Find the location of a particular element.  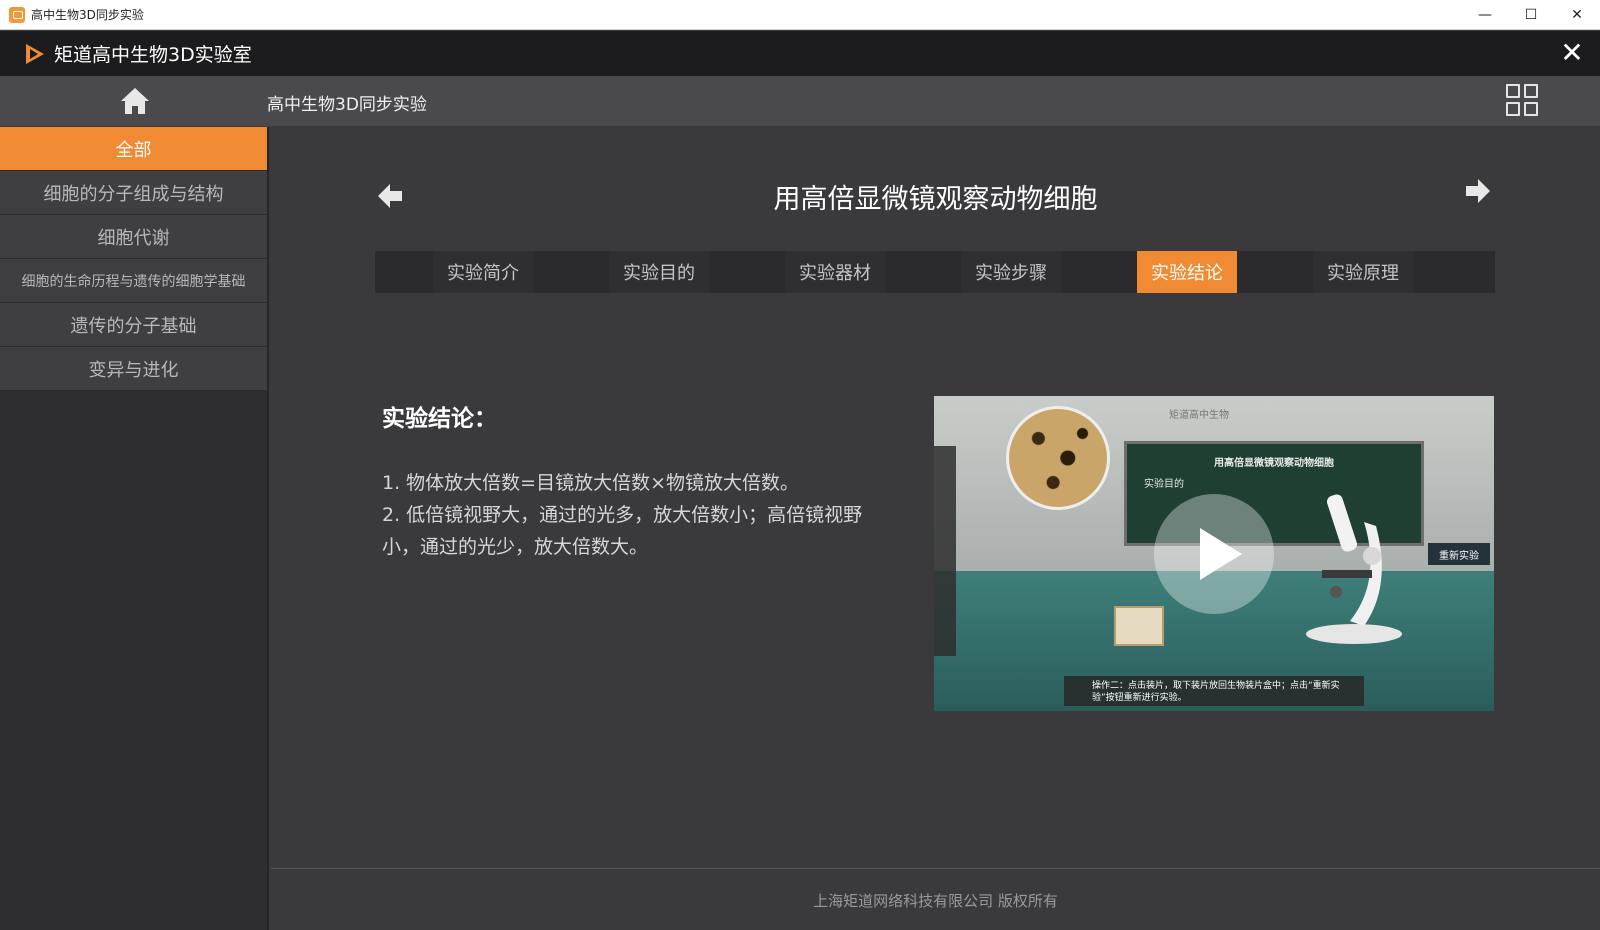

microscope-icon is located at coordinates (1349, 566).